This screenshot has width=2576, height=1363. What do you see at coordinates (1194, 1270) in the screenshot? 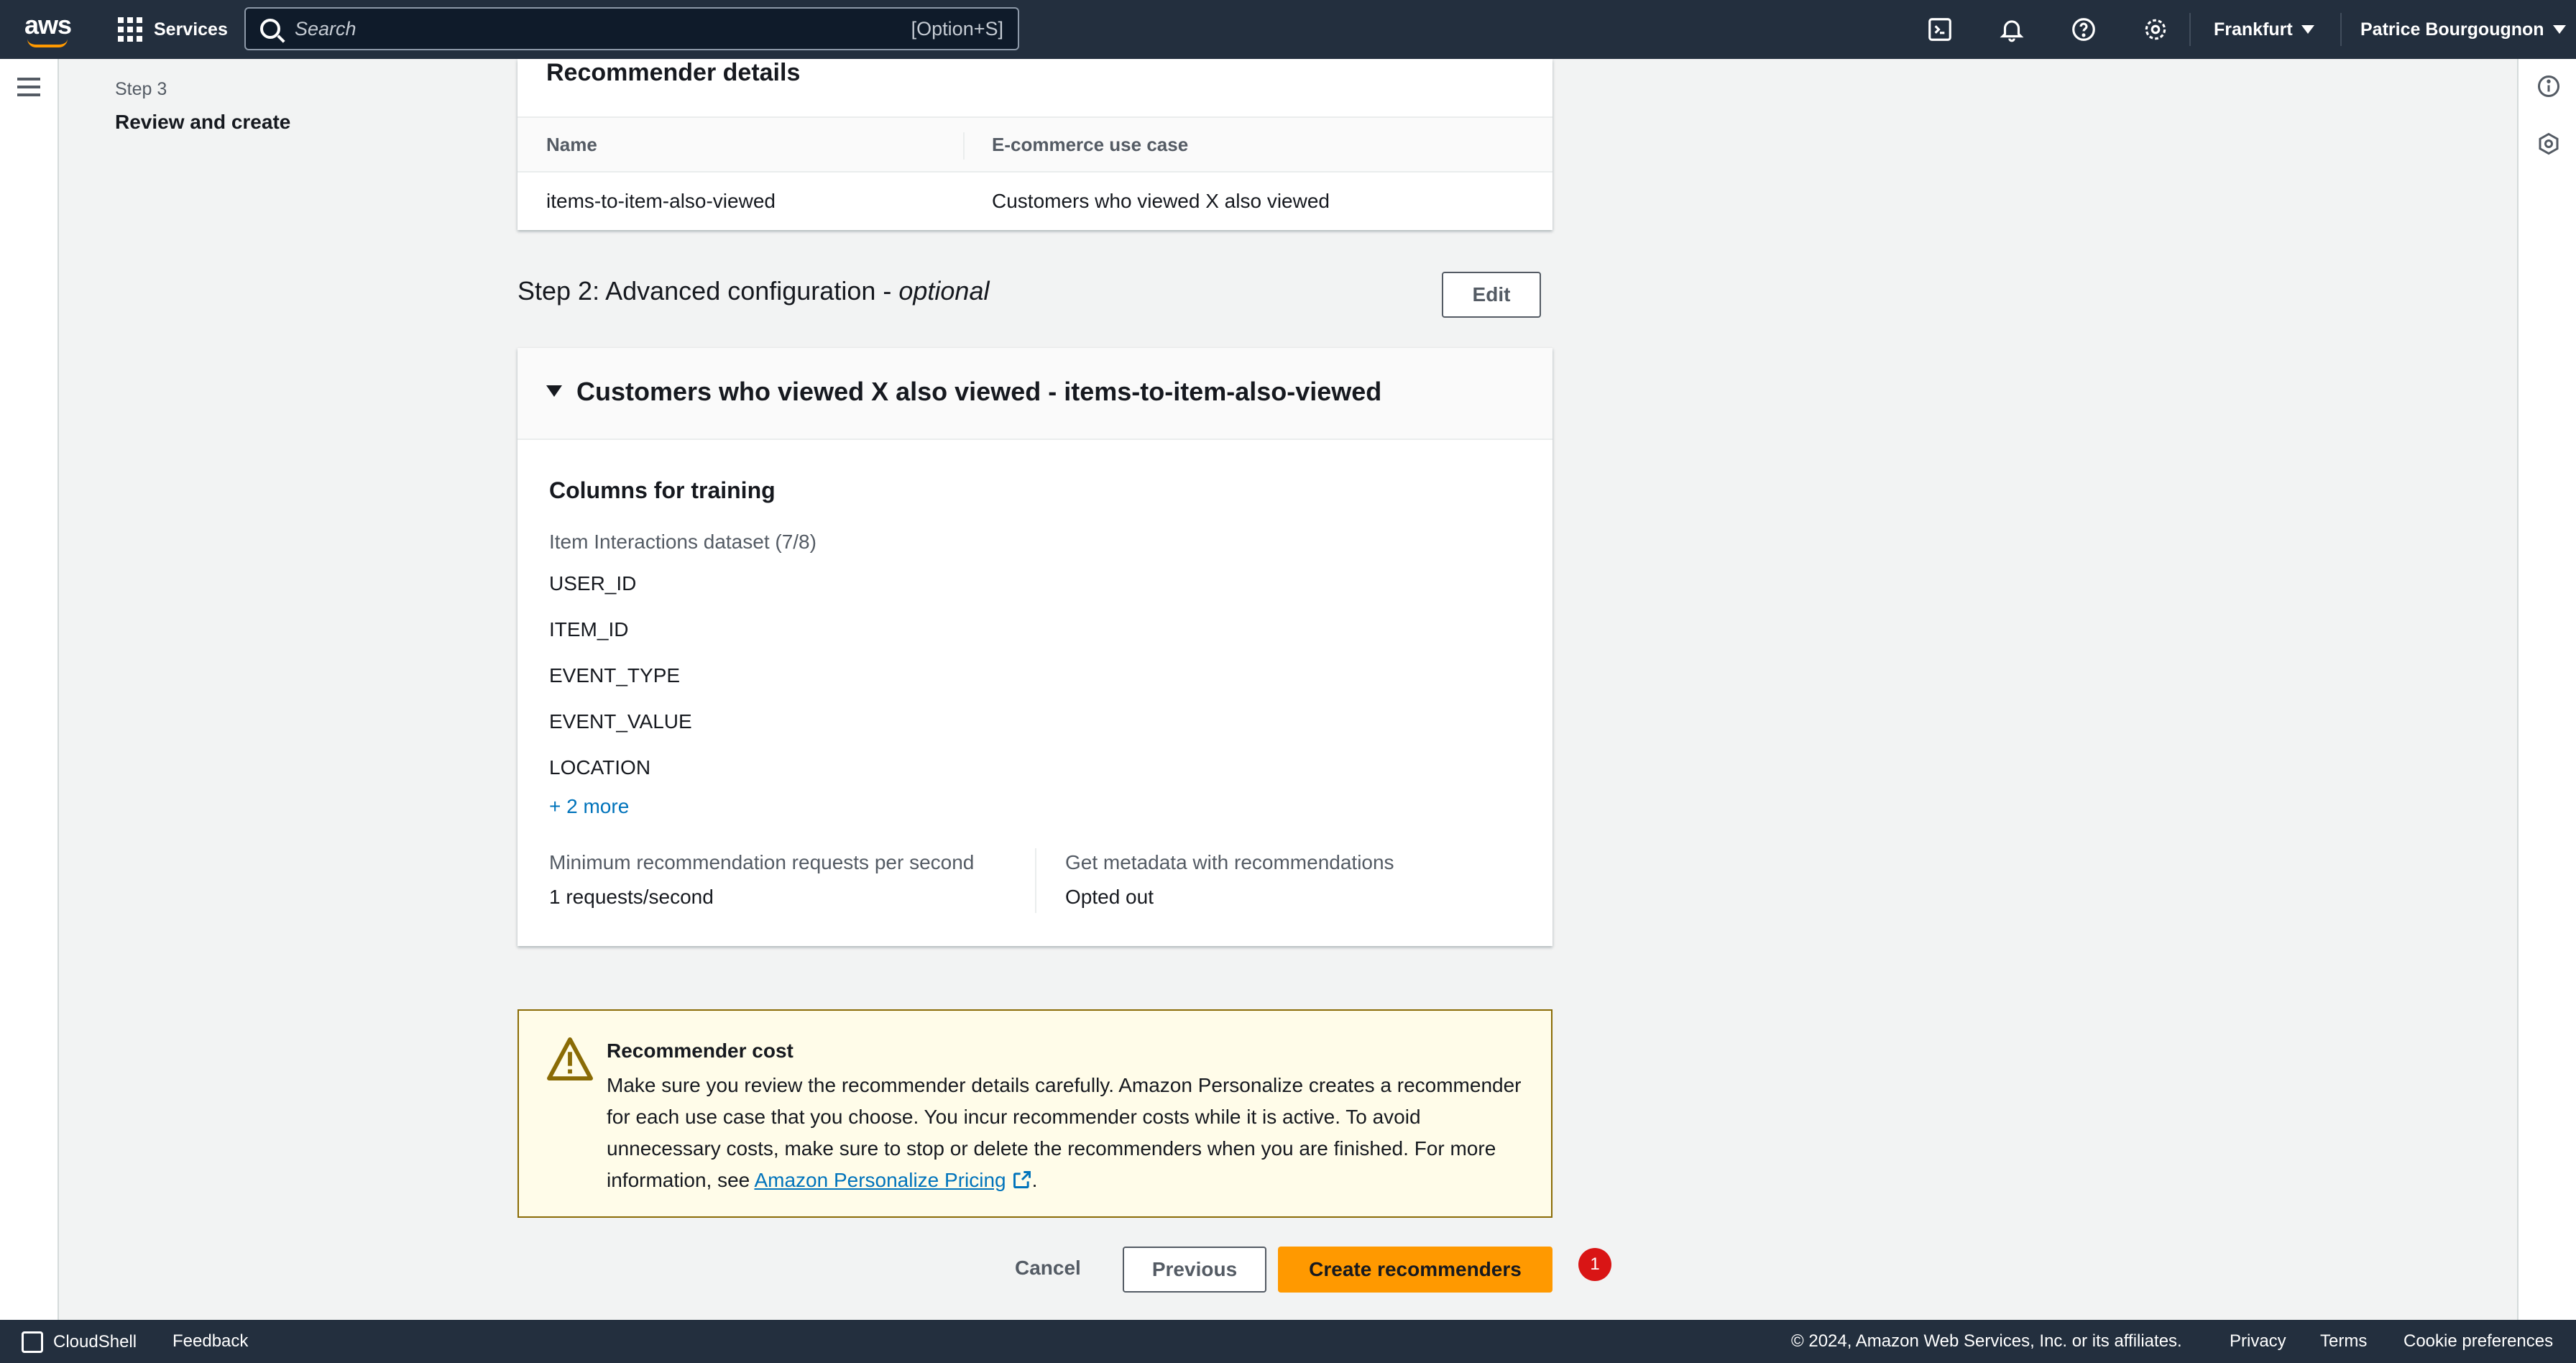
I see `previous-button: Previous` at bounding box center [1194, 1270].